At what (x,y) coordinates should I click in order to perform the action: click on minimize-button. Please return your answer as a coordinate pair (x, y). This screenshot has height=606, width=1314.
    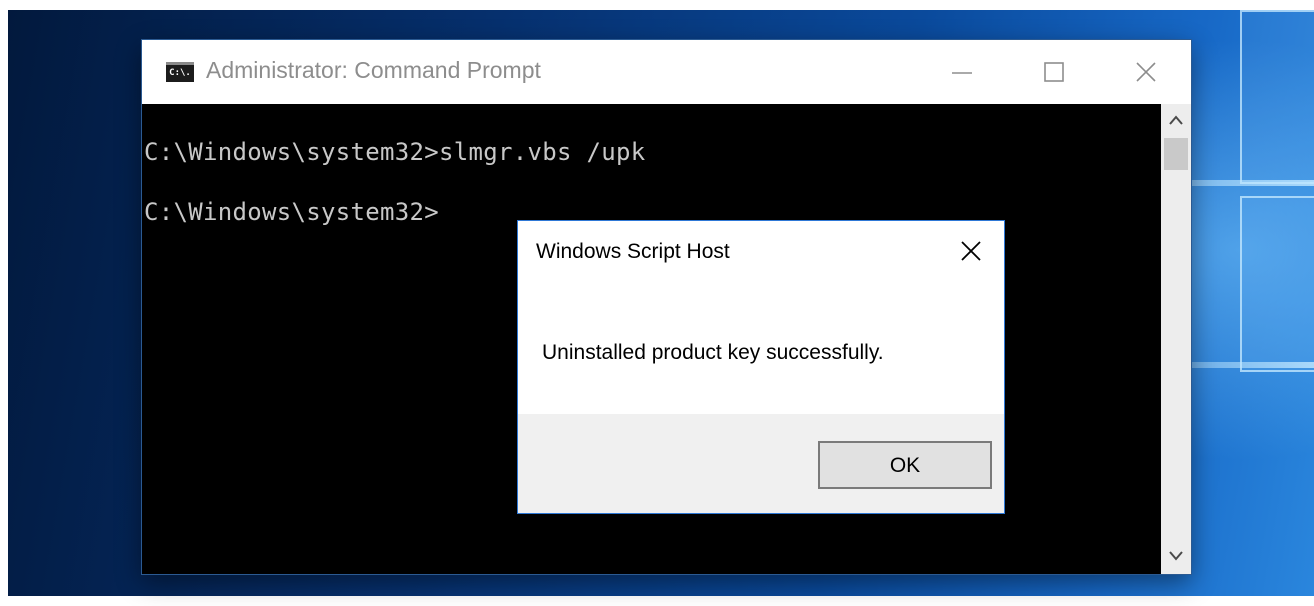
    Looking at the image, I should click on (962, 72).